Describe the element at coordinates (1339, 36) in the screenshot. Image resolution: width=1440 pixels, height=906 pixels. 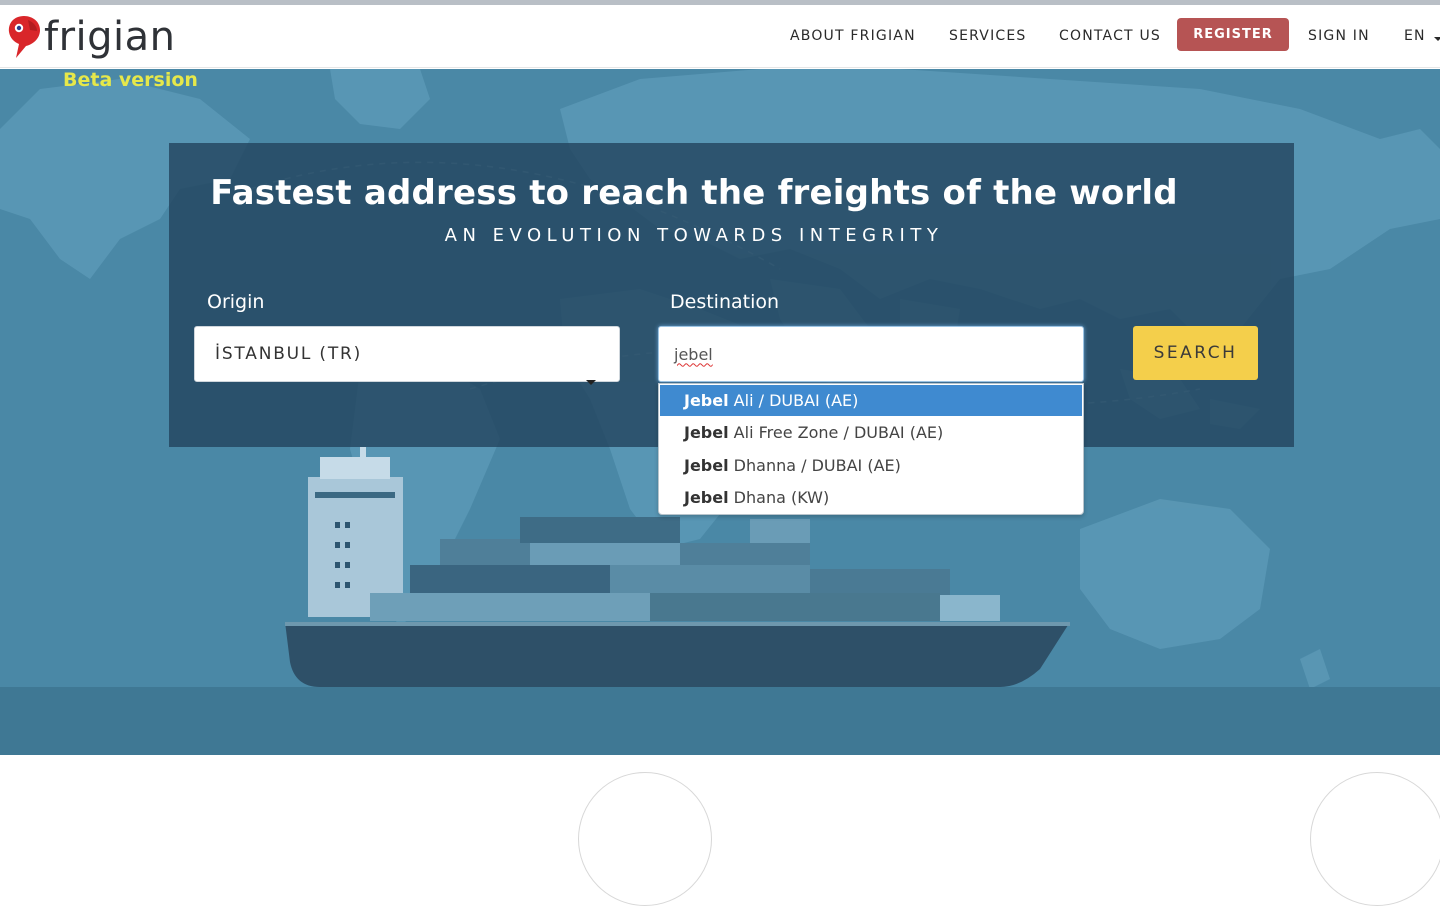
I see `nav-sign-in: SIGN IN` at that location.